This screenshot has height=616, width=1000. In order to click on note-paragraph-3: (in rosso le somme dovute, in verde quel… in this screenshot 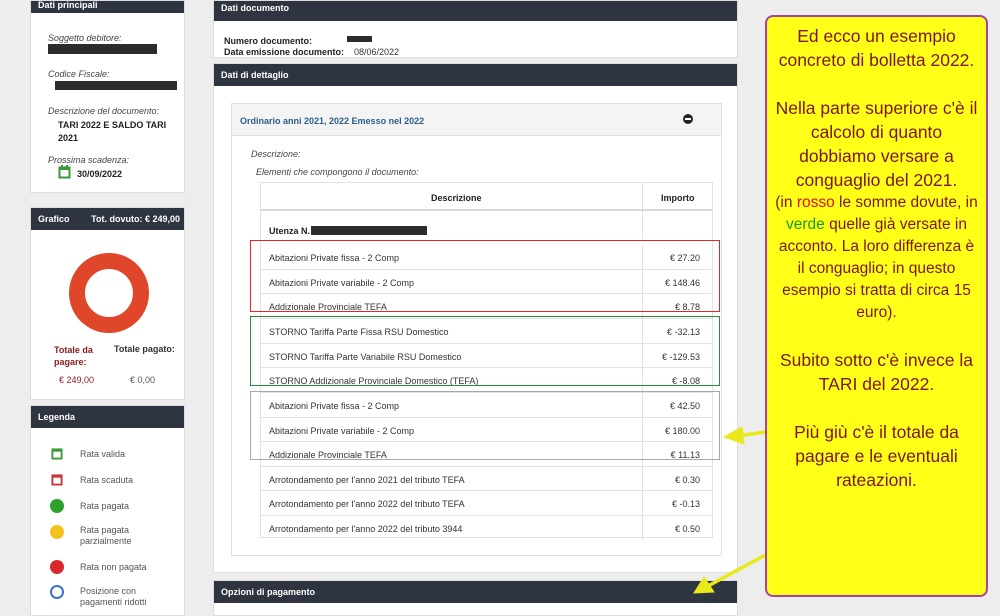, I will do `click(876, 257)`.